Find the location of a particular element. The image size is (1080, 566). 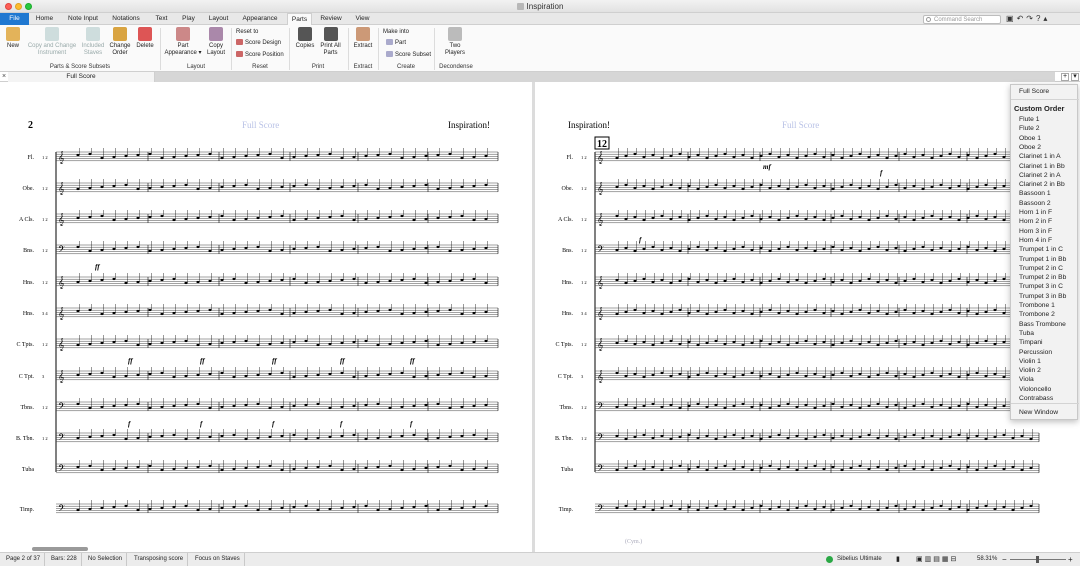

delete-part-button: Delete is located at coordinates (145, 38).